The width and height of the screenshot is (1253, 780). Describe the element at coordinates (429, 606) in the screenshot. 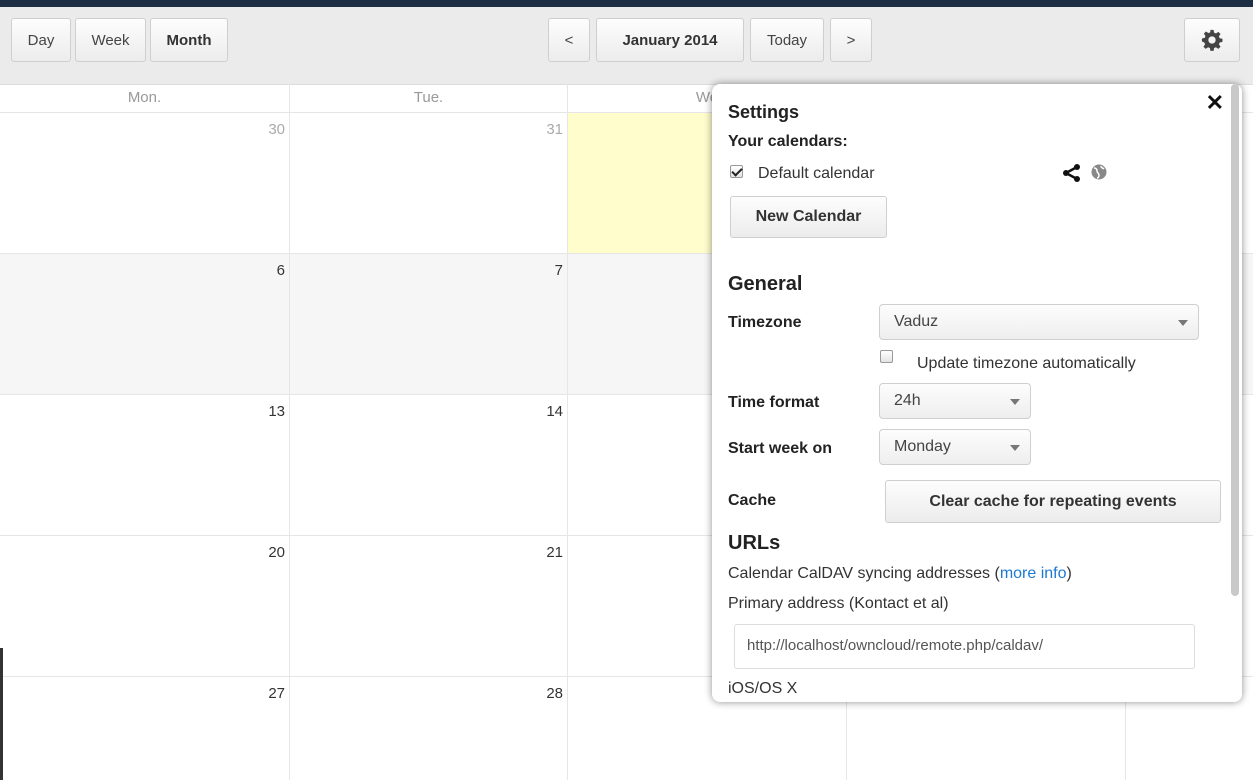

I see `day-cell: 21` at that location.